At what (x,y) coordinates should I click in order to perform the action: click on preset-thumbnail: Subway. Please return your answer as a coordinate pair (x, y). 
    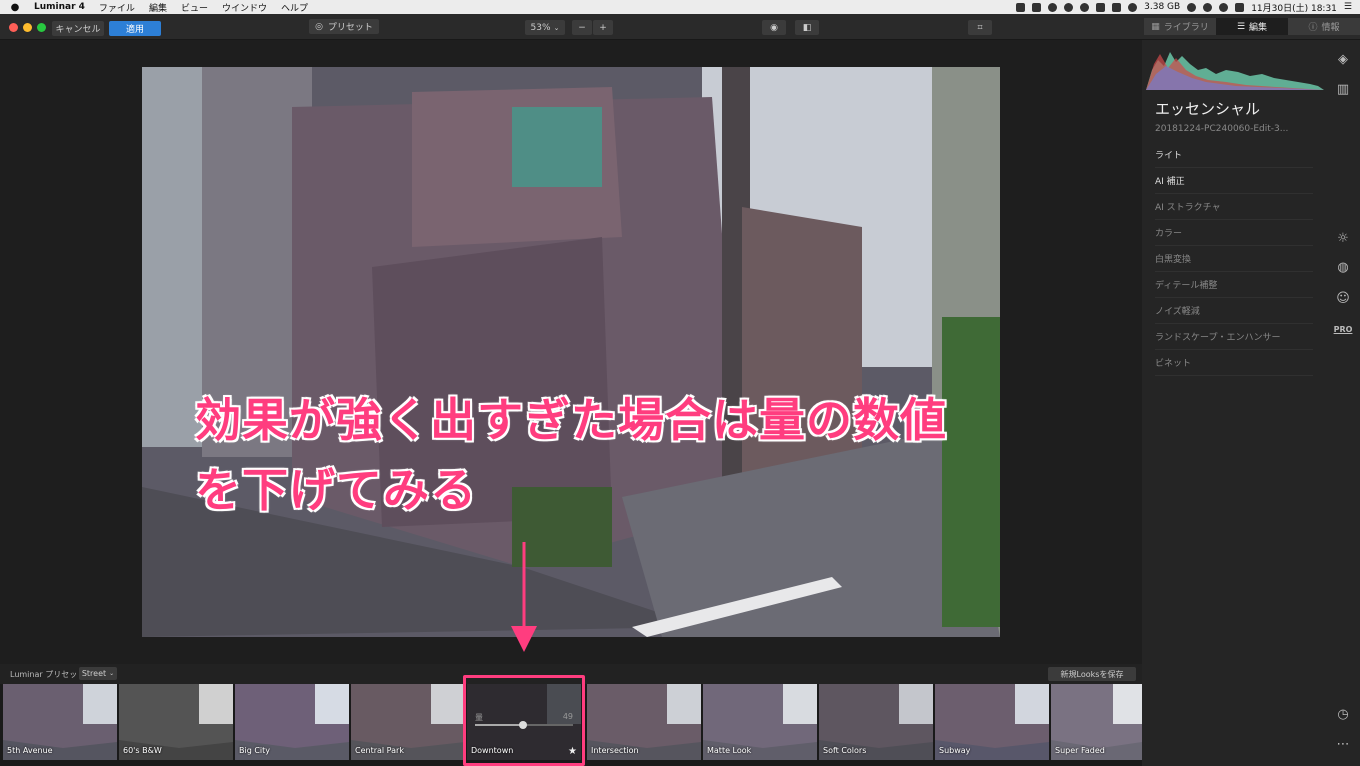
    Looking at the image, I should click on (992, 722).